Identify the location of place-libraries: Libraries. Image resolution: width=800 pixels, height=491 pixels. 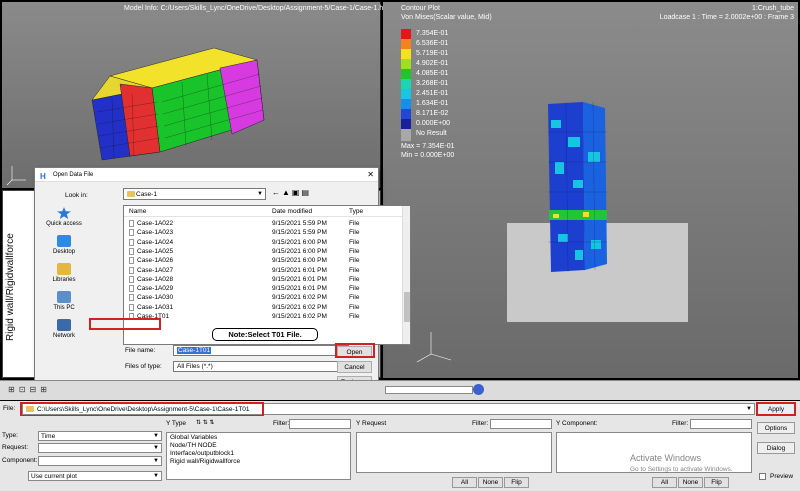
(64, 273).